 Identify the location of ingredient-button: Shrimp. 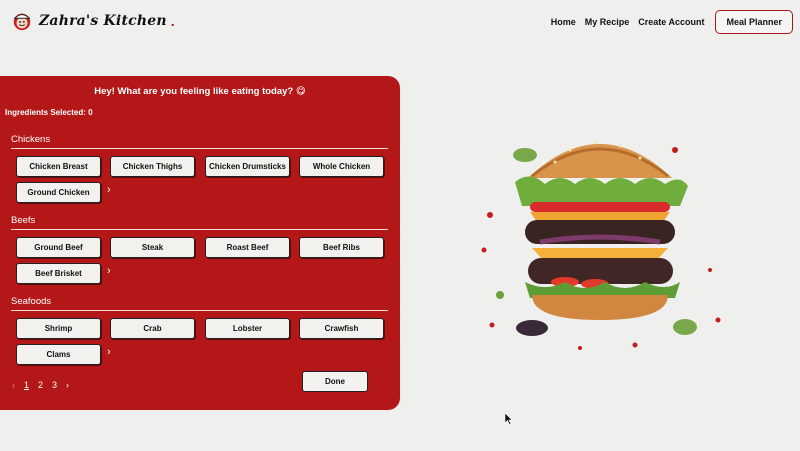
(58, 328).